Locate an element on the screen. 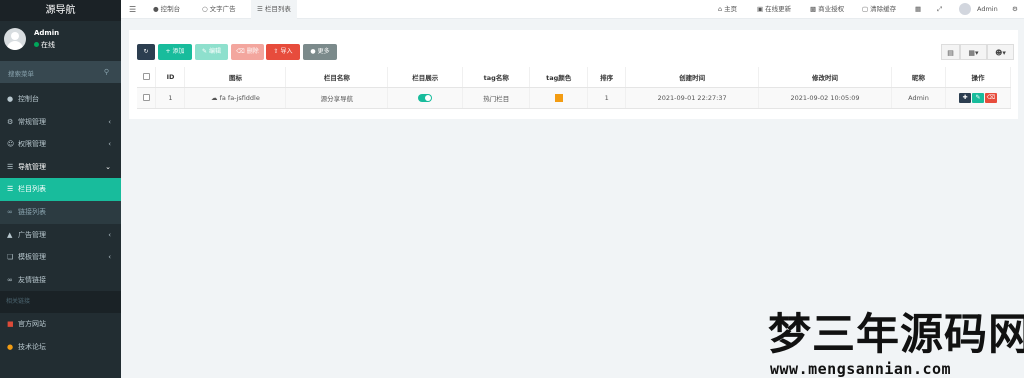 The width and height of the screenshot is (1024, 378). more-button-label: 更多 is located at coordinates (323, 51).